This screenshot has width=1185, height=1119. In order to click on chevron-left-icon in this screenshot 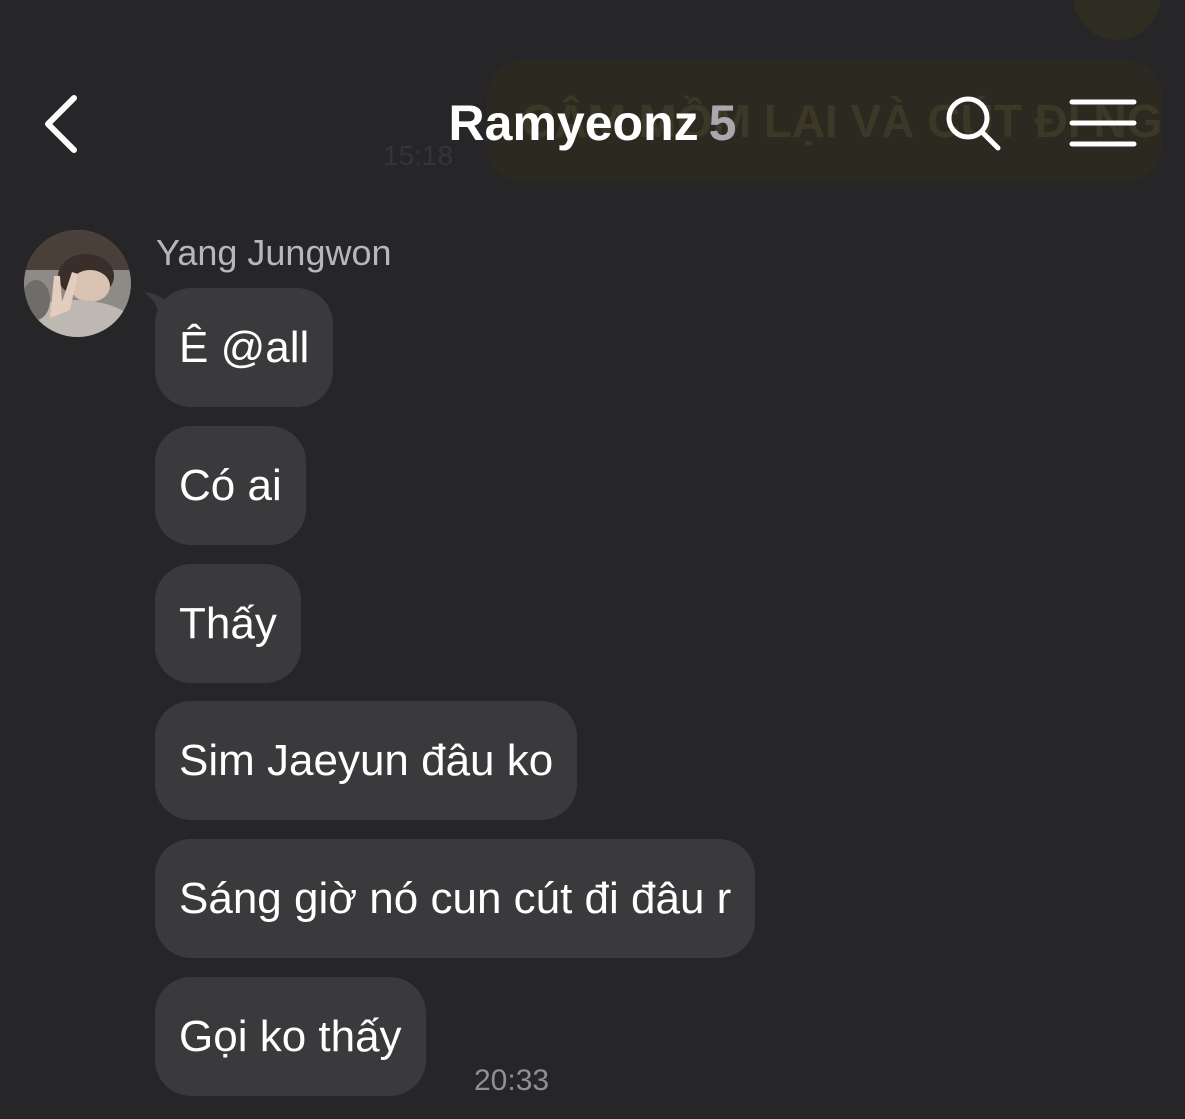, I will do `click(61, 124)`.